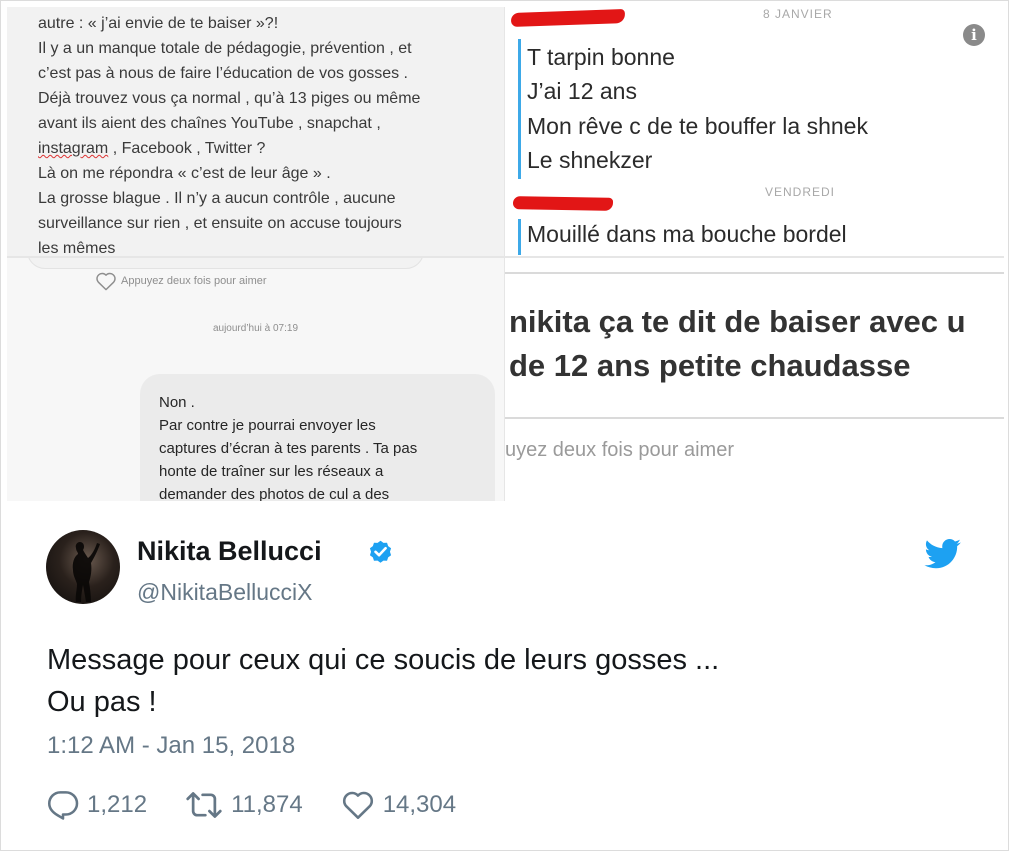  I want to click on message-line: demander des photos de cul a des, so click(274, 493).